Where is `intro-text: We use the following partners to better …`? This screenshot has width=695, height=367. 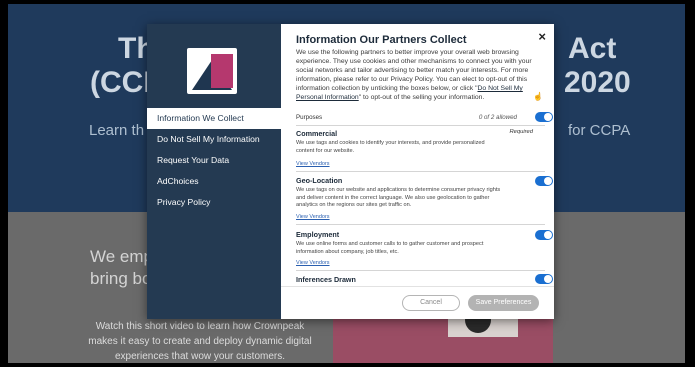 intro-text: We use the following partners to better … is located at coordinates (414, 75).